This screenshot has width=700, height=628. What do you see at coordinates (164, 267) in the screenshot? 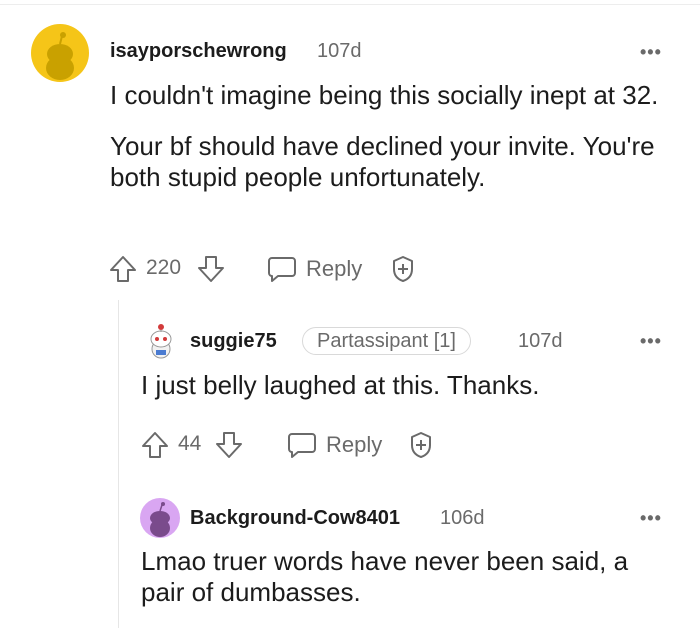
I see `vote-score: 220` at bounding box center [164, 267].